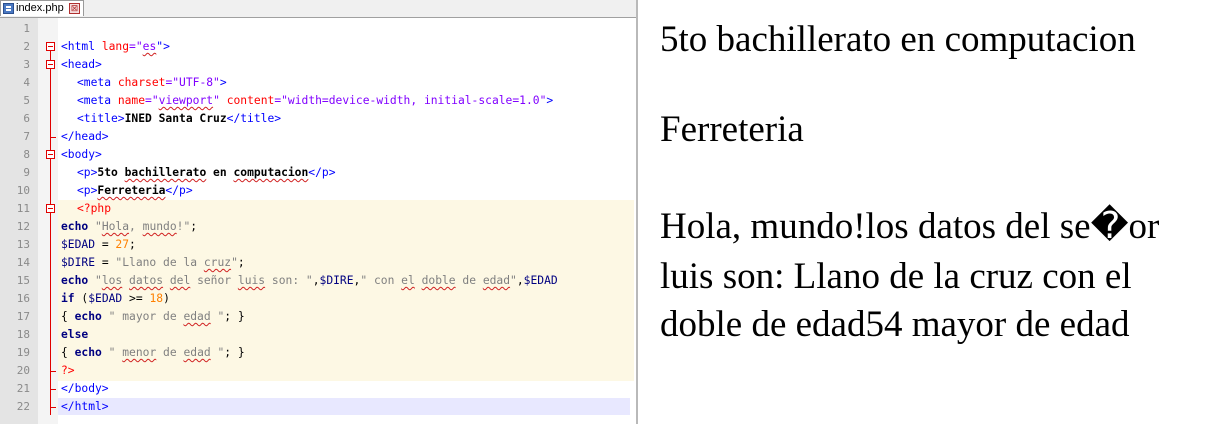 This screenshot has height=424, width=1229. I want to click on line-number: 4, so click(26, 82).